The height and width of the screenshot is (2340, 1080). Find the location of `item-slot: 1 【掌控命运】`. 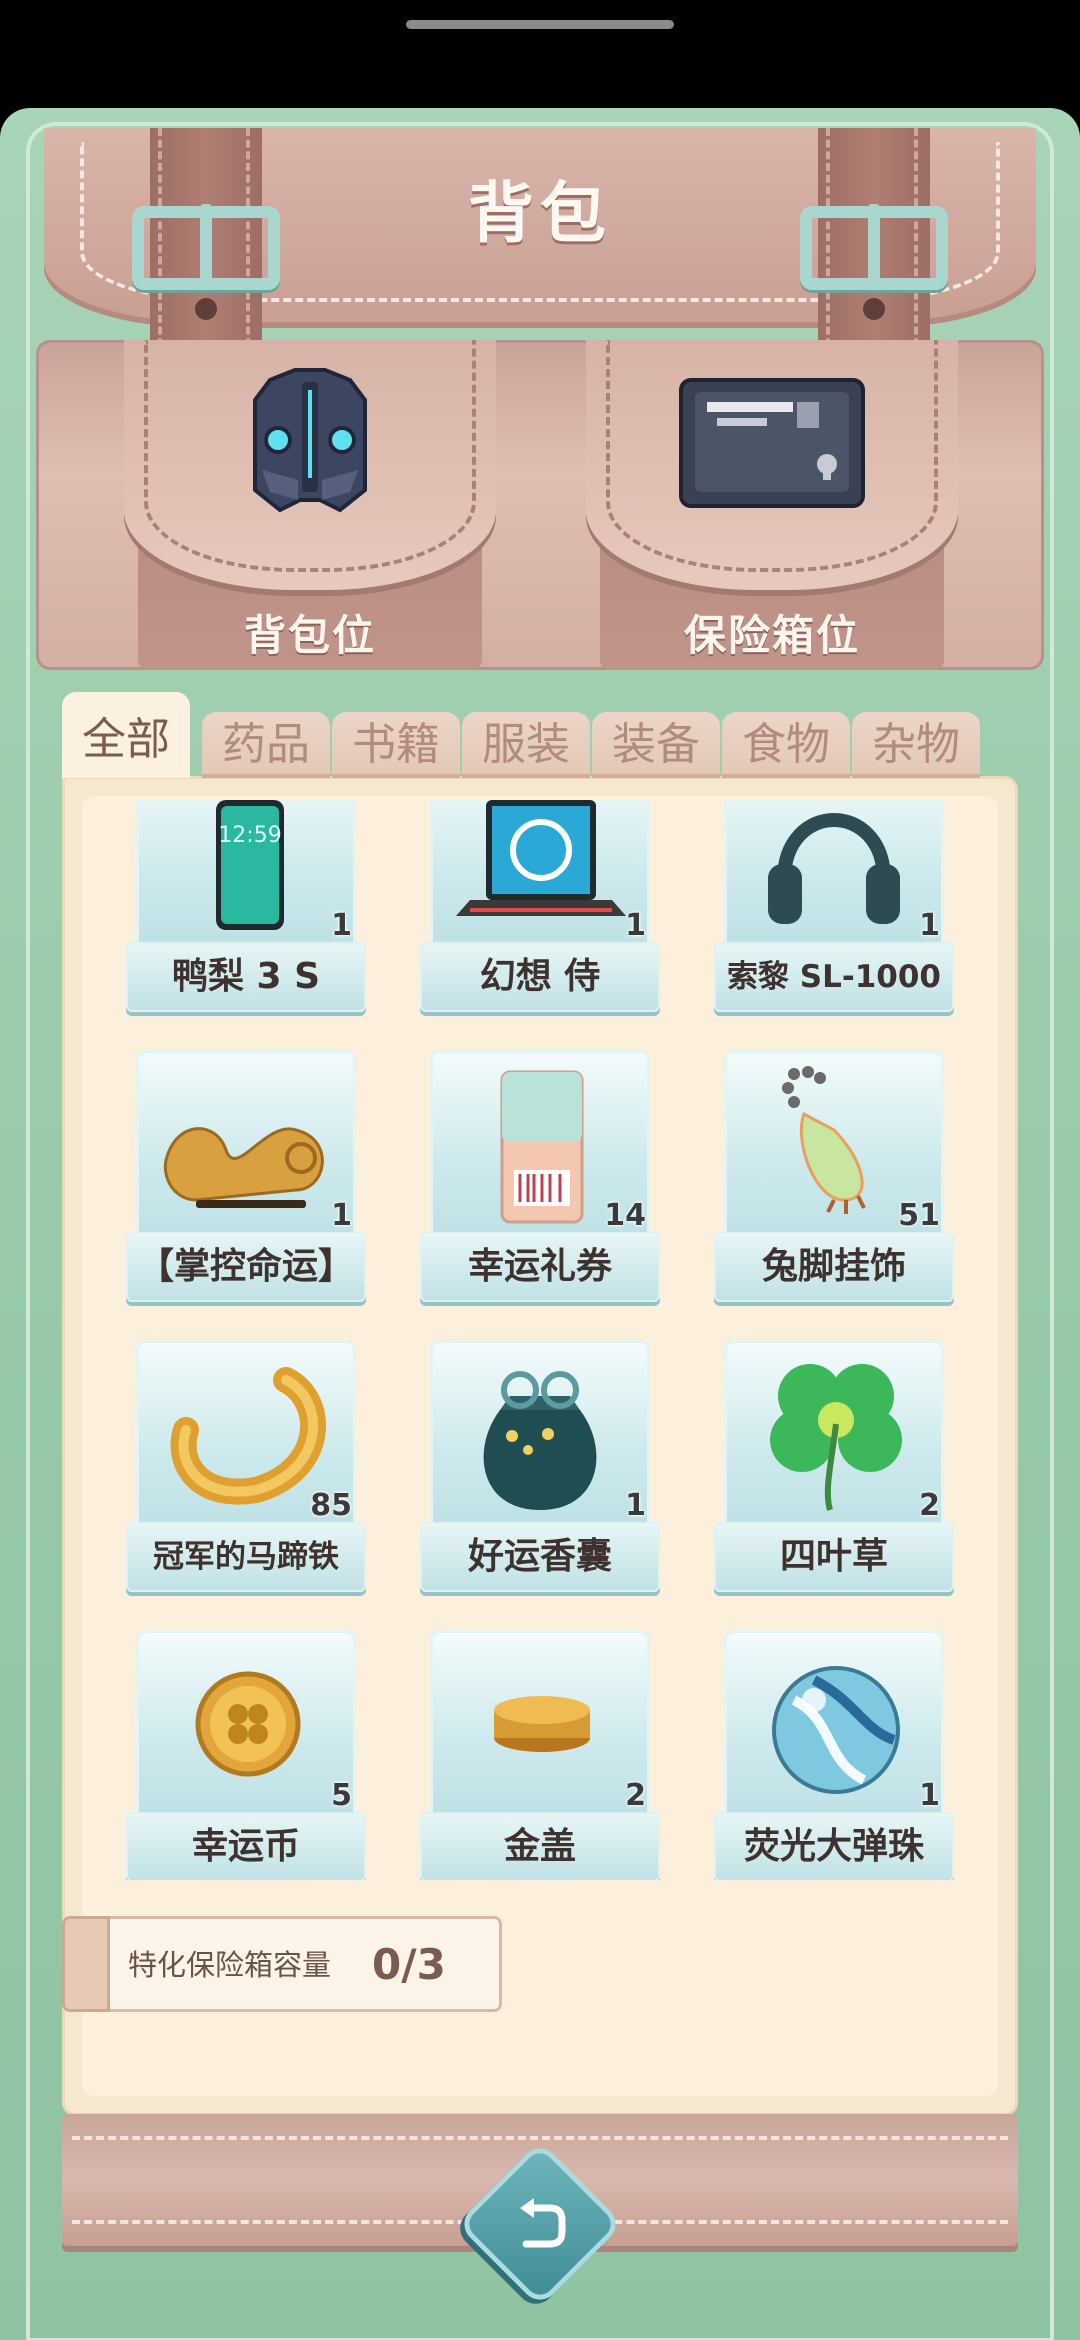

item-slot: 1 【掌控命运】 is located at coordinates (246, 1180).